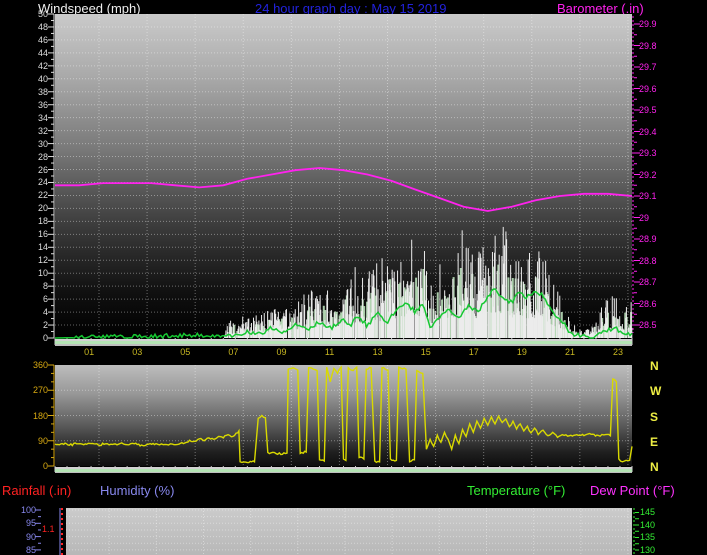 This screenshot has width=707, height=555. Describe the element at coordinates (45, 338) in the screenshot. I see `windspeed-axis-label: 0` at that location.